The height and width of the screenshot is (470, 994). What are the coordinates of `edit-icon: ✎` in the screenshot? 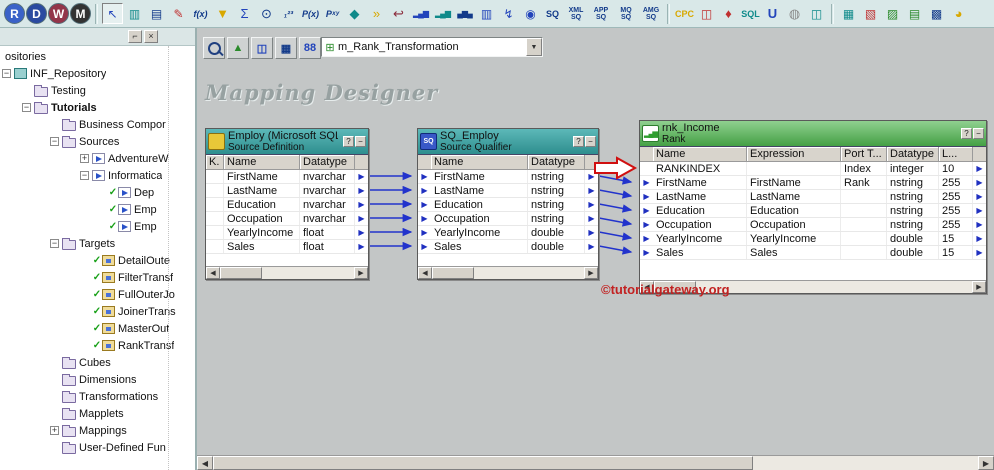 It's located at (178, 13).